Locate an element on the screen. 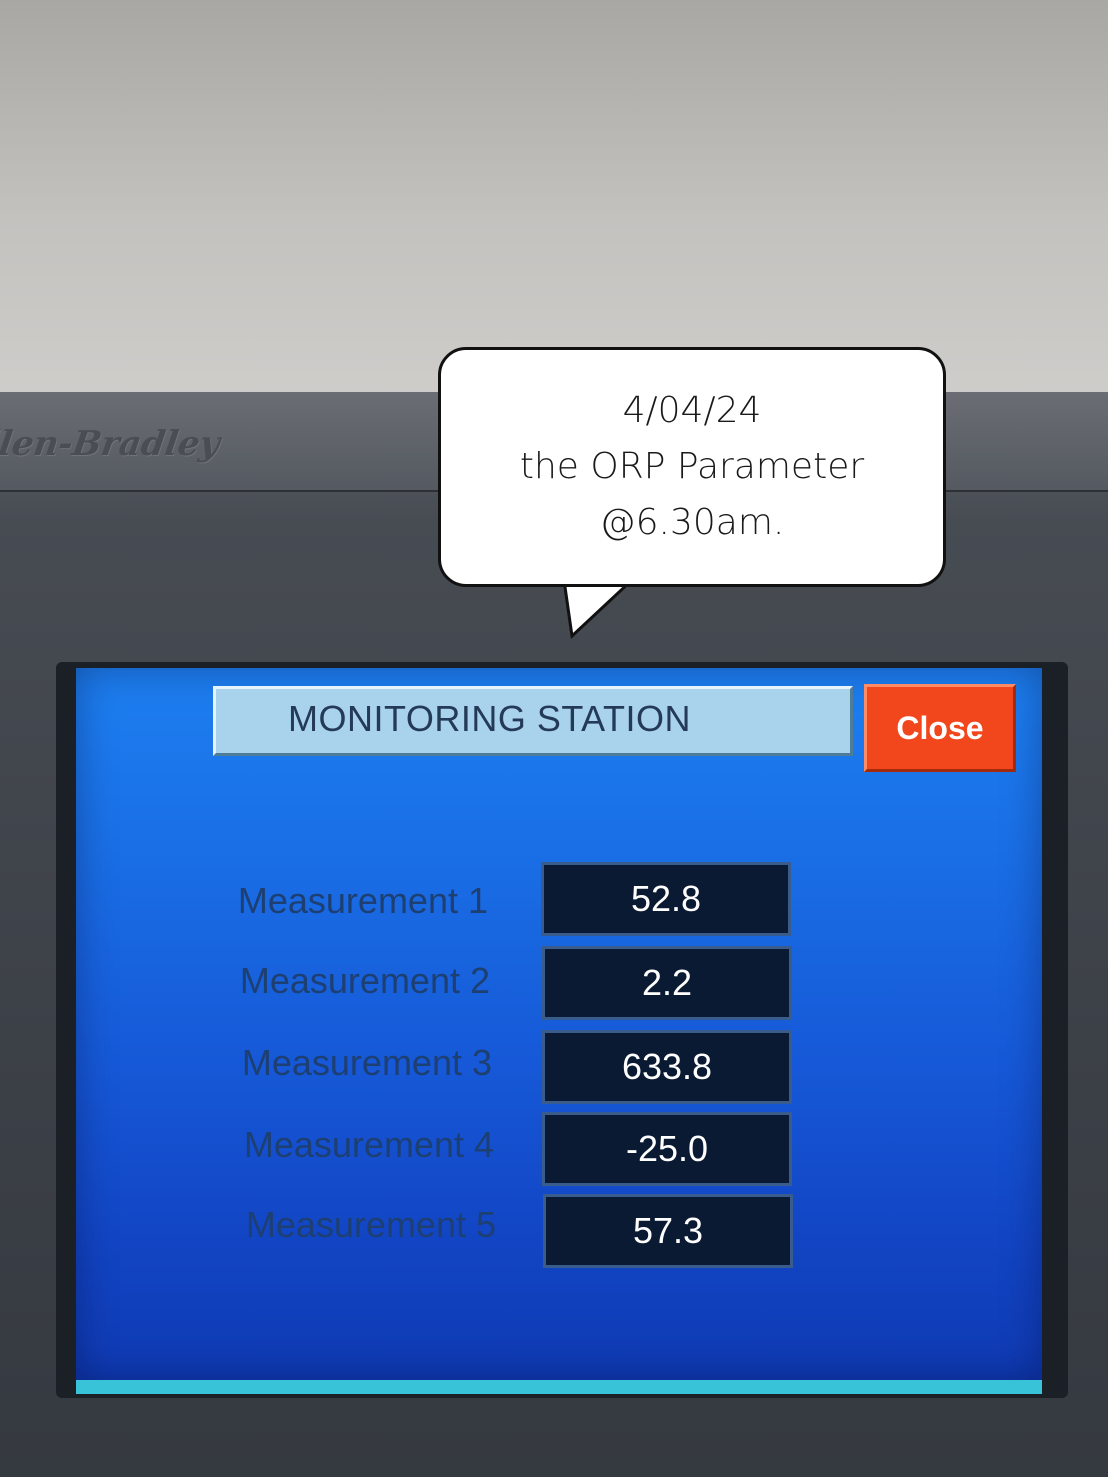 The image size is (1108, 1477). speech-bubble-tail is located at coordinates (598, 610).